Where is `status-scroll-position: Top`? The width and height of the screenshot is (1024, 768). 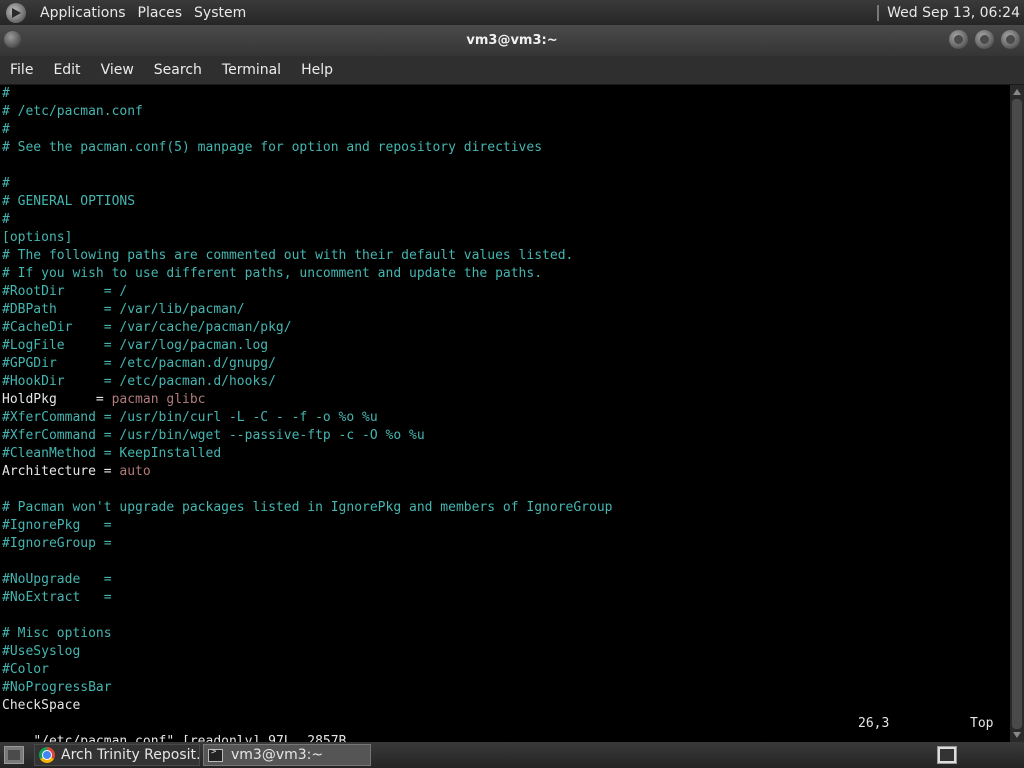
status-scroll-position: Top is located at coordinates (982, 723).